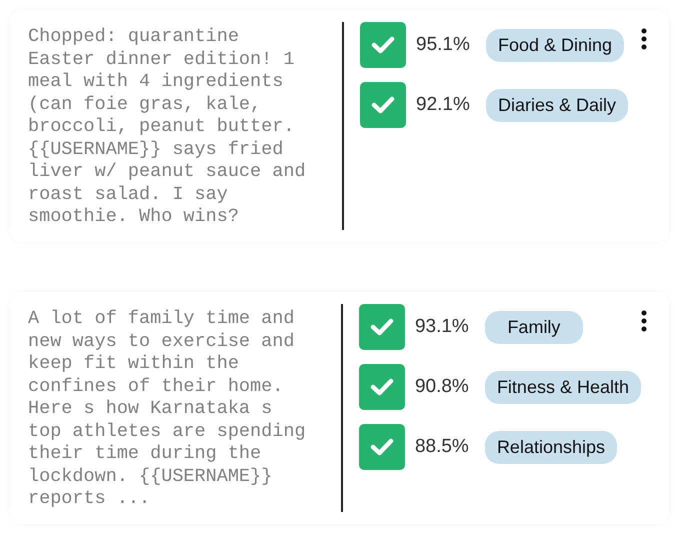  I want to click on category-tag: Fitness & Health, so click(562, 387).